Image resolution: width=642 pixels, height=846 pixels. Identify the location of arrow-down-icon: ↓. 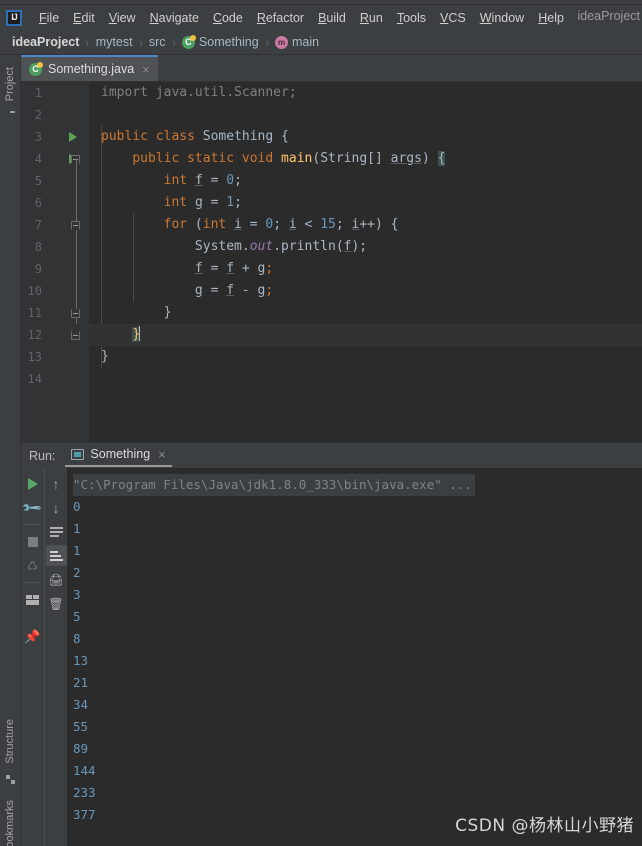
(56, 507).